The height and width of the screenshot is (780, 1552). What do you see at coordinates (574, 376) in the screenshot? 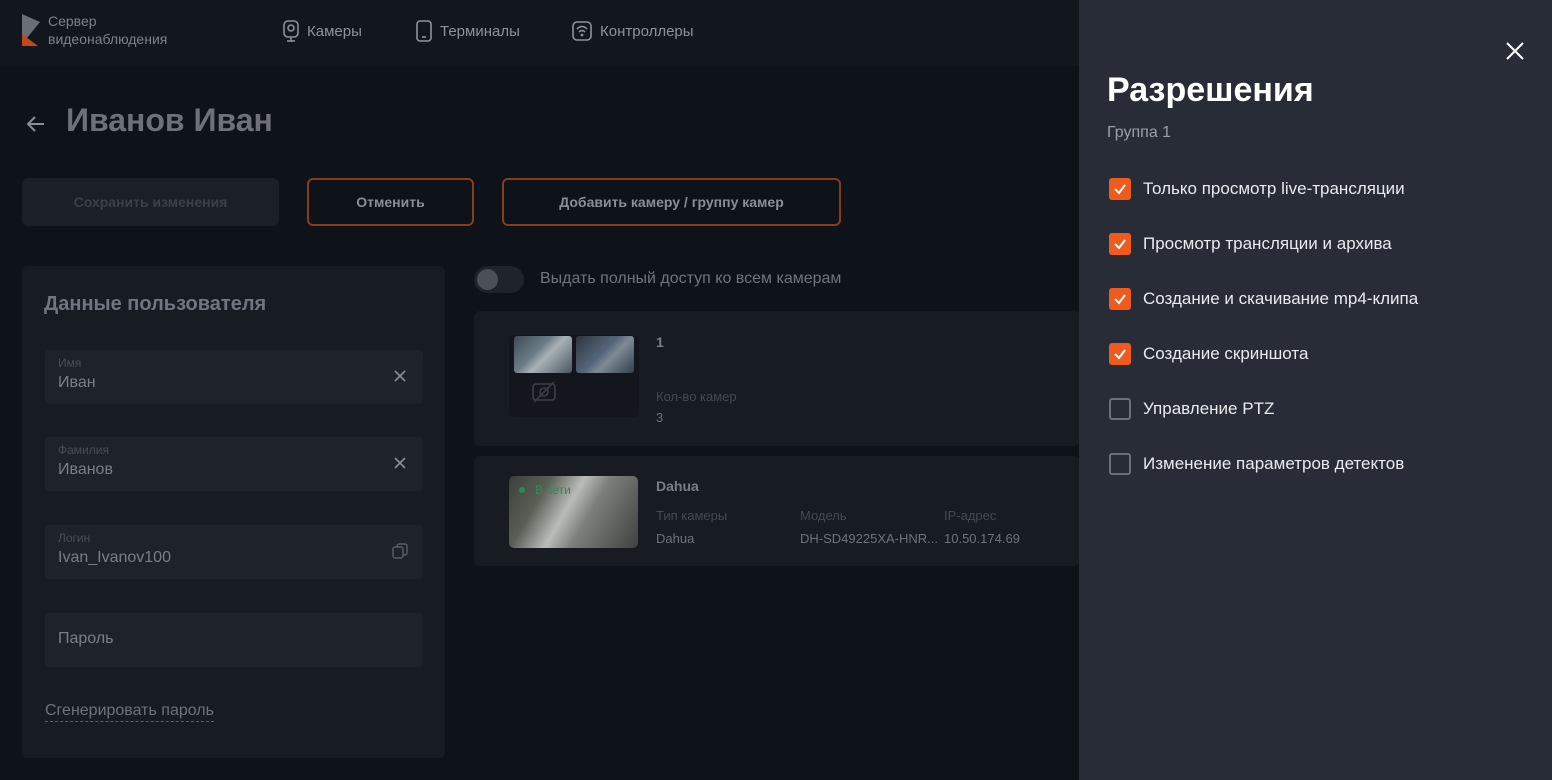
I see `camera-group-thumbnails` at bounding box center [574, 376].